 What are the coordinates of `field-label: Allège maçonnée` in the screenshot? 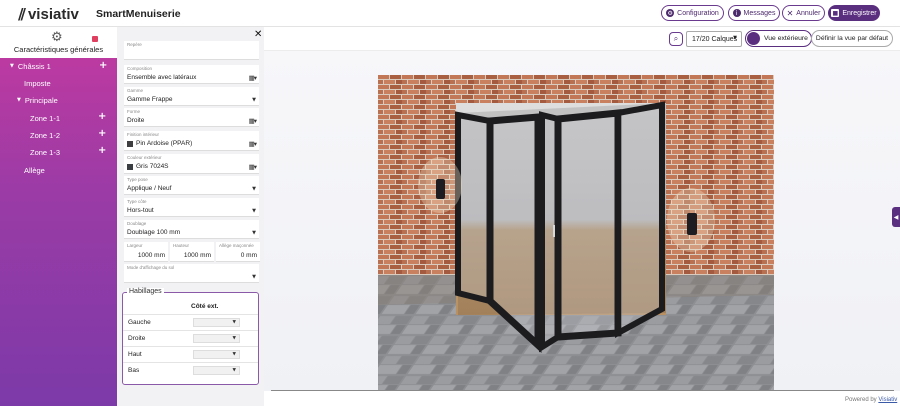 It's located at (236, 245).